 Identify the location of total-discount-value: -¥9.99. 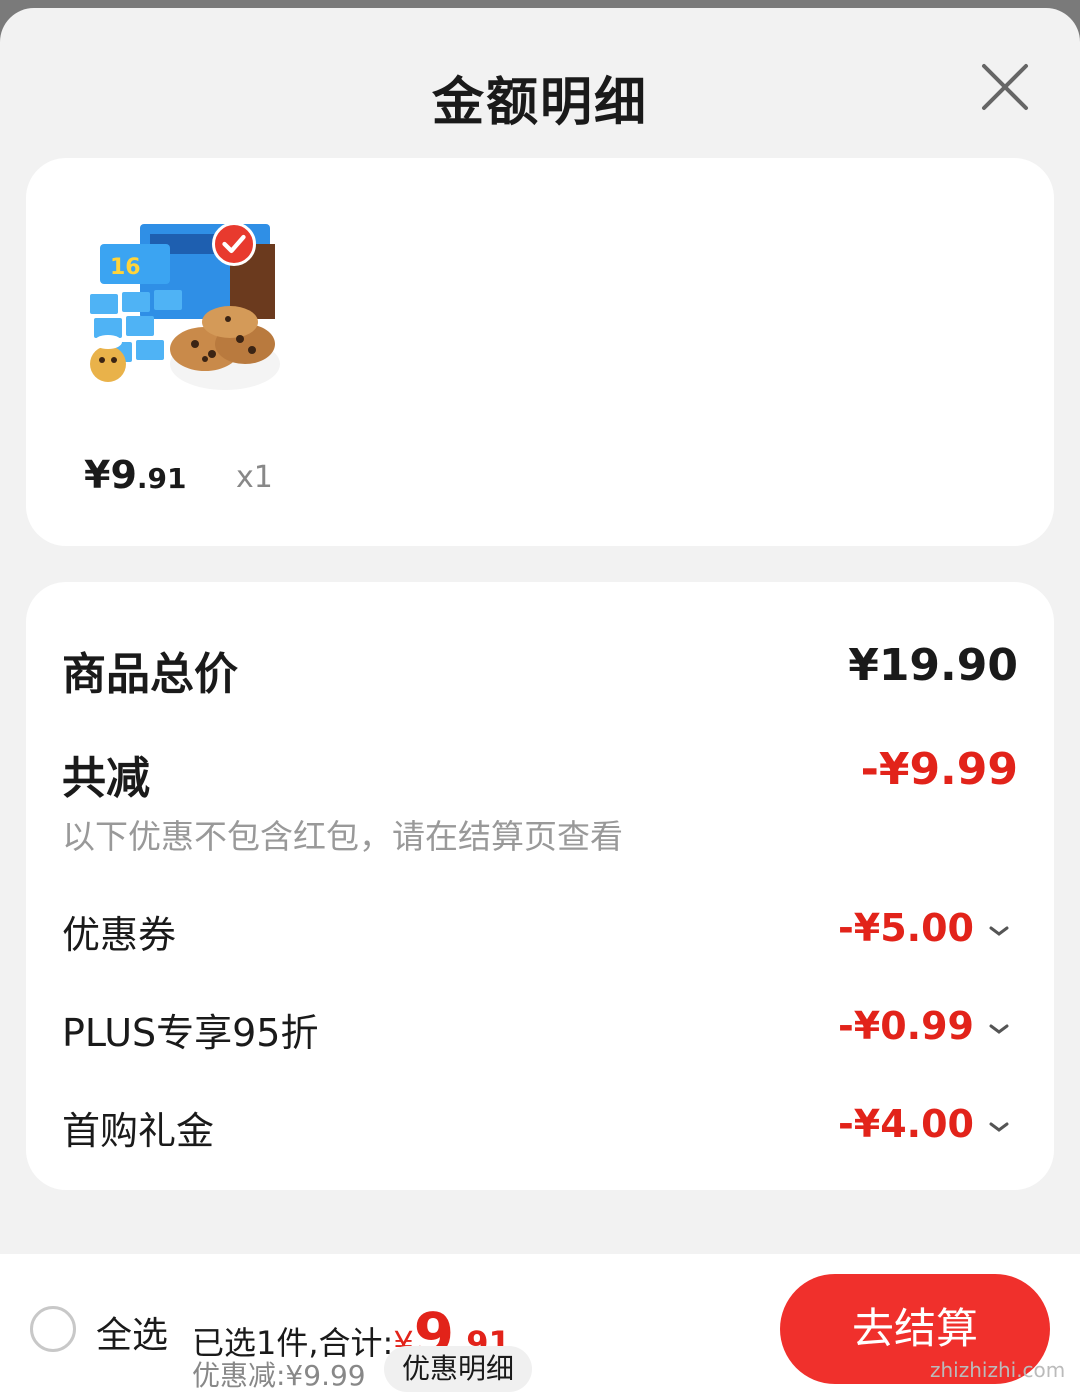
(939, 769).